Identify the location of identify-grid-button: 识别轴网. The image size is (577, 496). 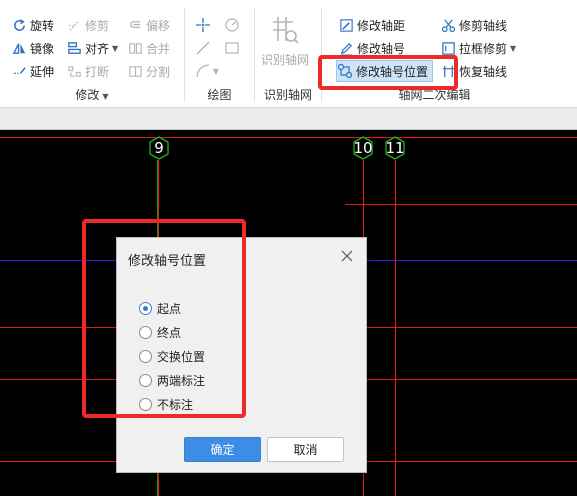
(285, 41).